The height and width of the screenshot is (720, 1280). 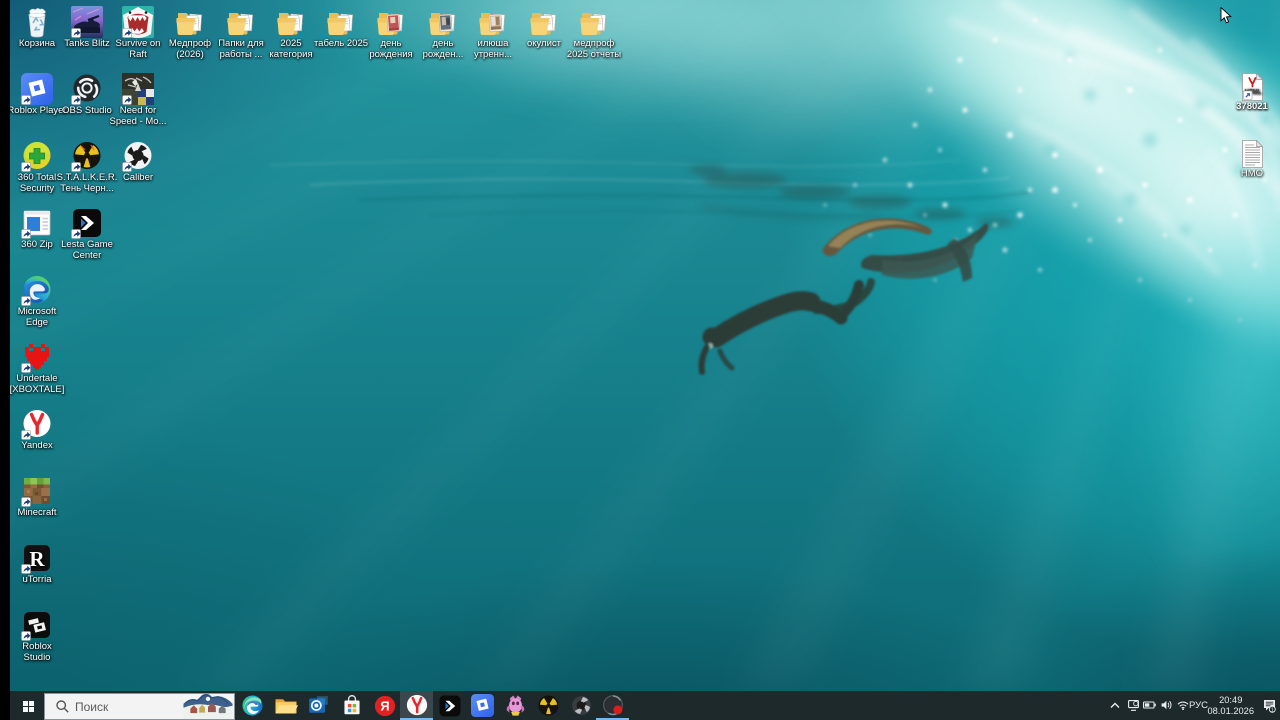 I want to click on svg-text: 1, so click(x=1272, y=710).